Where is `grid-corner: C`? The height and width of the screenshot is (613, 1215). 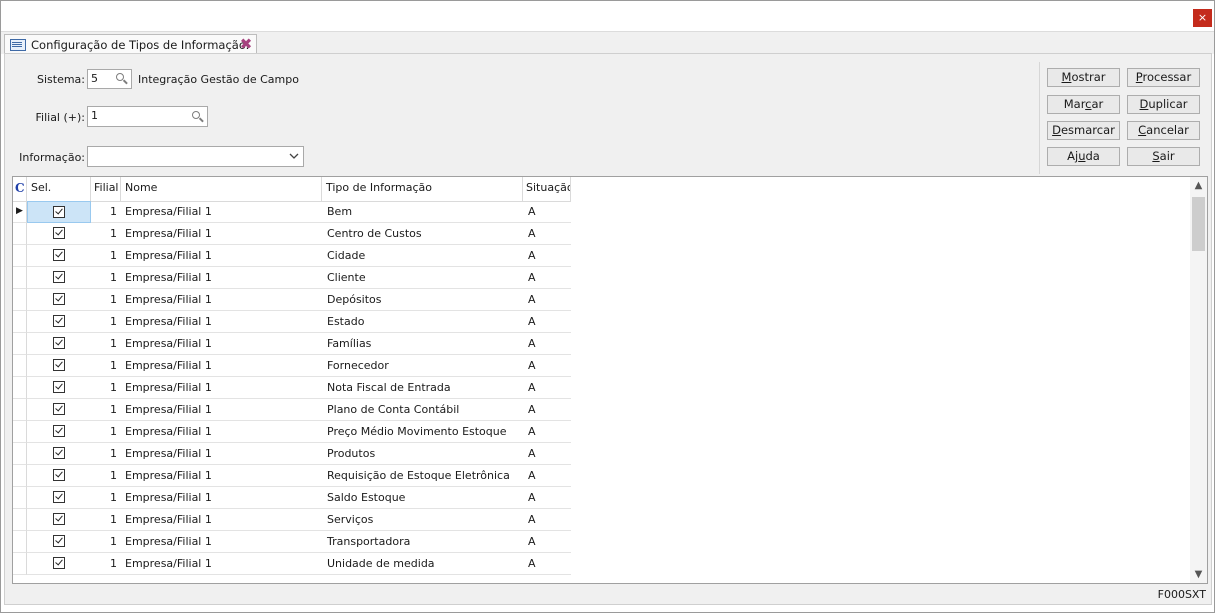
grid-corner: C is located at coordinates (20, 189).